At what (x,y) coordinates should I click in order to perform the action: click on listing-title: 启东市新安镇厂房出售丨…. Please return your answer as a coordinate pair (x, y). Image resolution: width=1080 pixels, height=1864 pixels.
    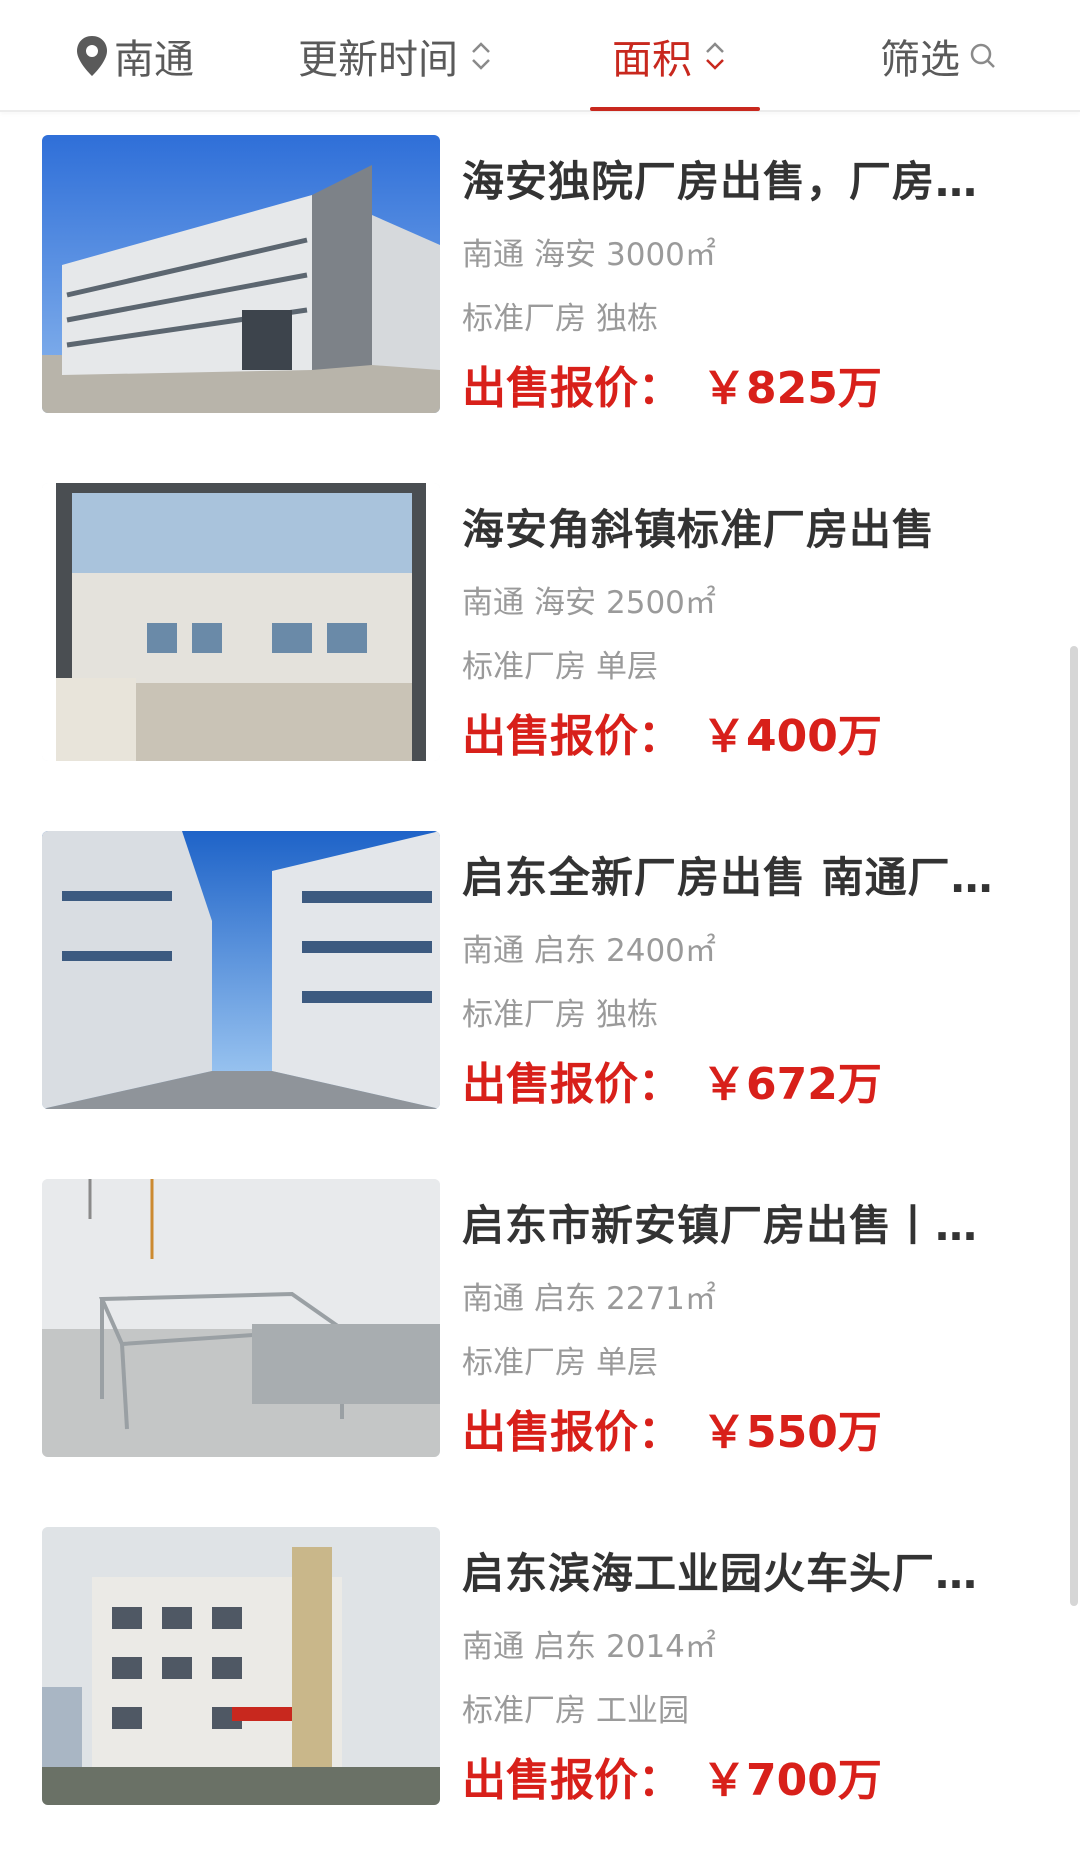
    Looking at the image, I should click on (740, 1226).